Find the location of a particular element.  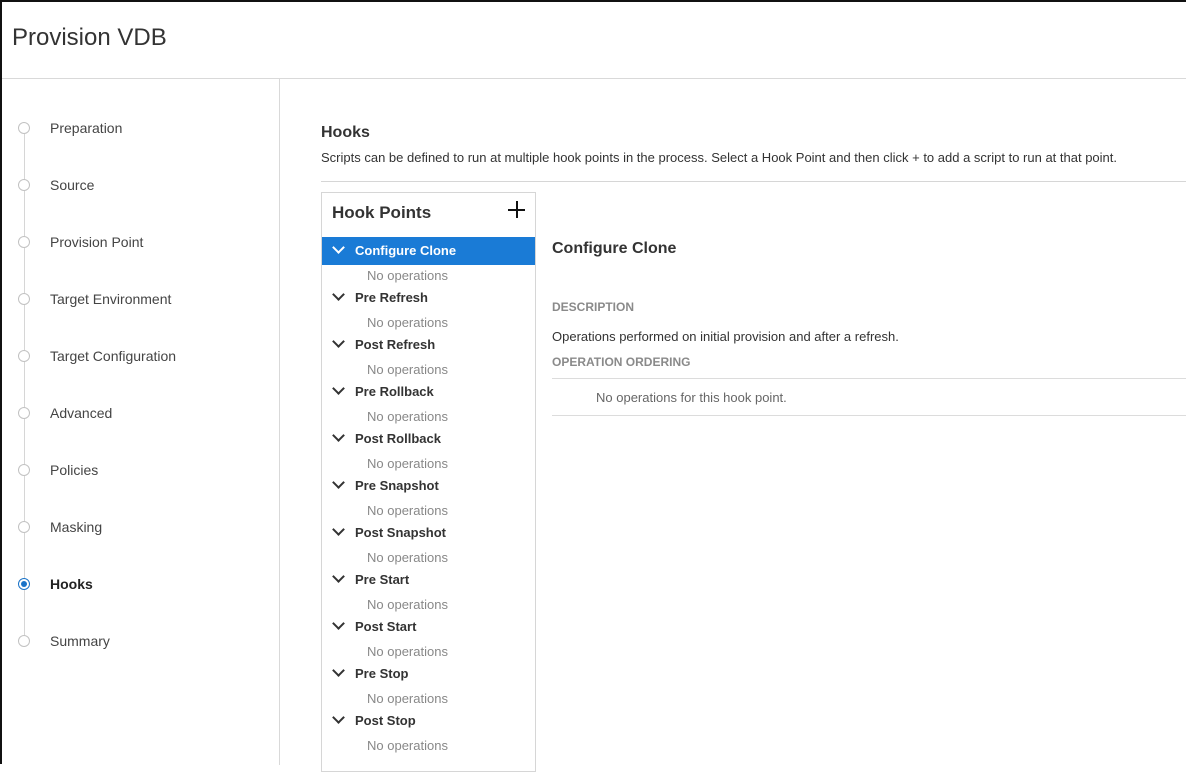

hook-point-post-snapshot: Post Snapshot is located at coordinates (428, 533).